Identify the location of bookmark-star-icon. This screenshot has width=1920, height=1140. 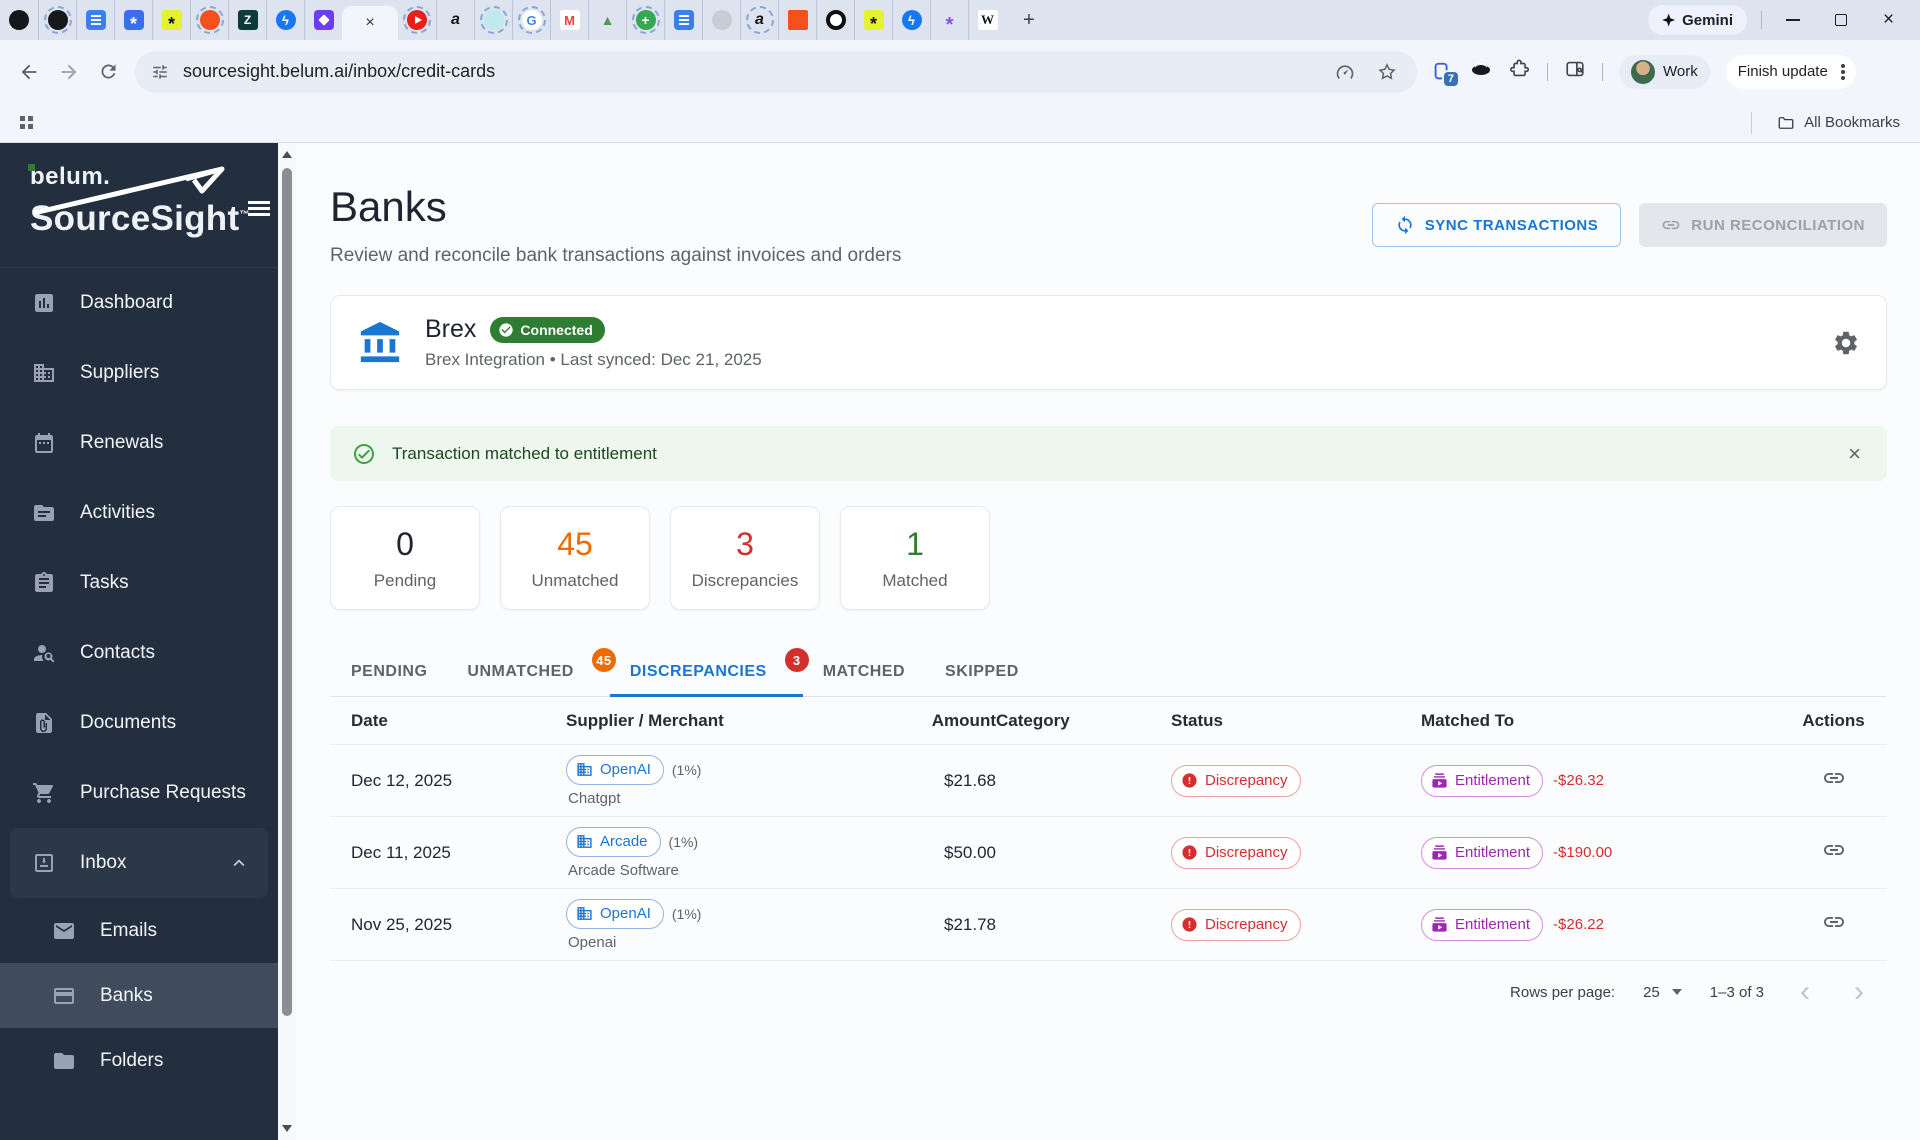
(1387, 72).